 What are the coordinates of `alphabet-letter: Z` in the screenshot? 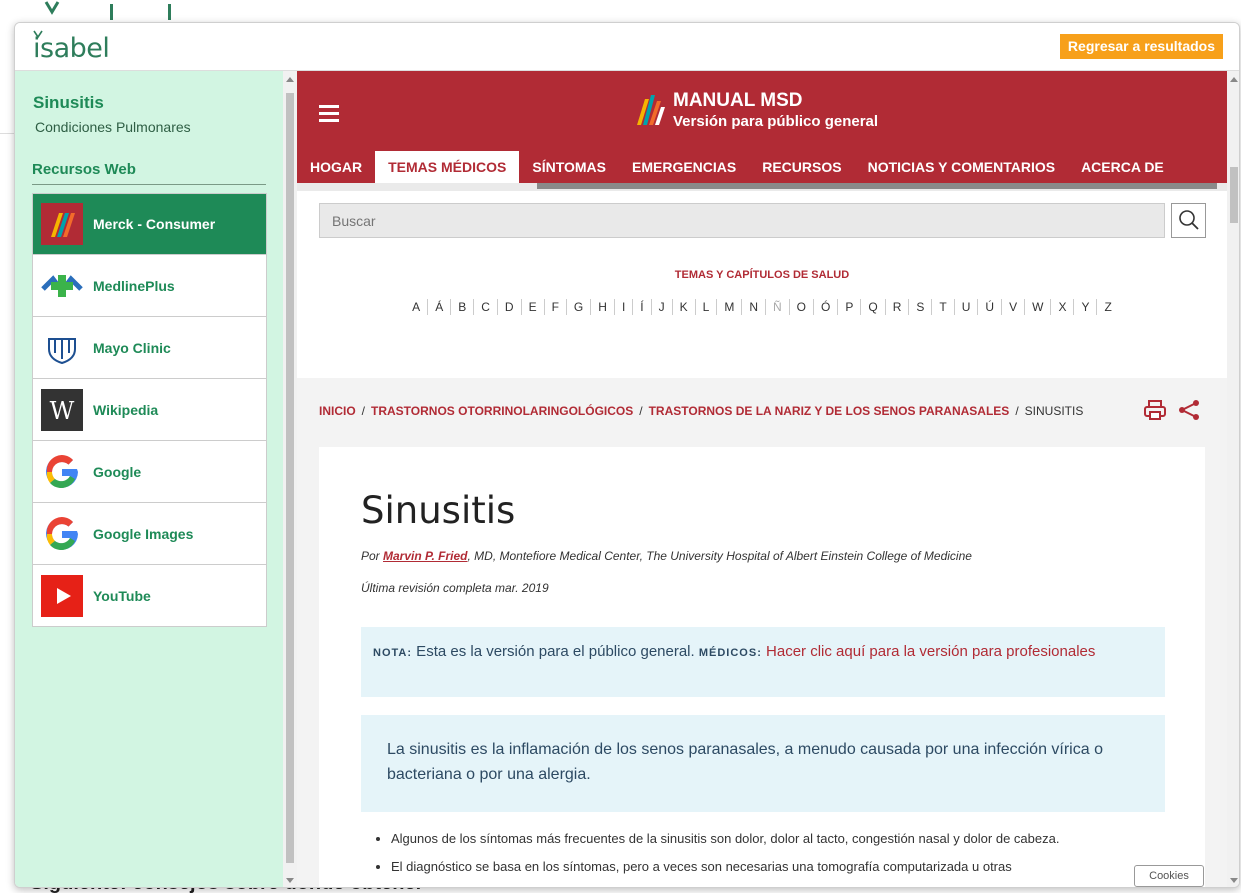 It's located at (1107, 307).